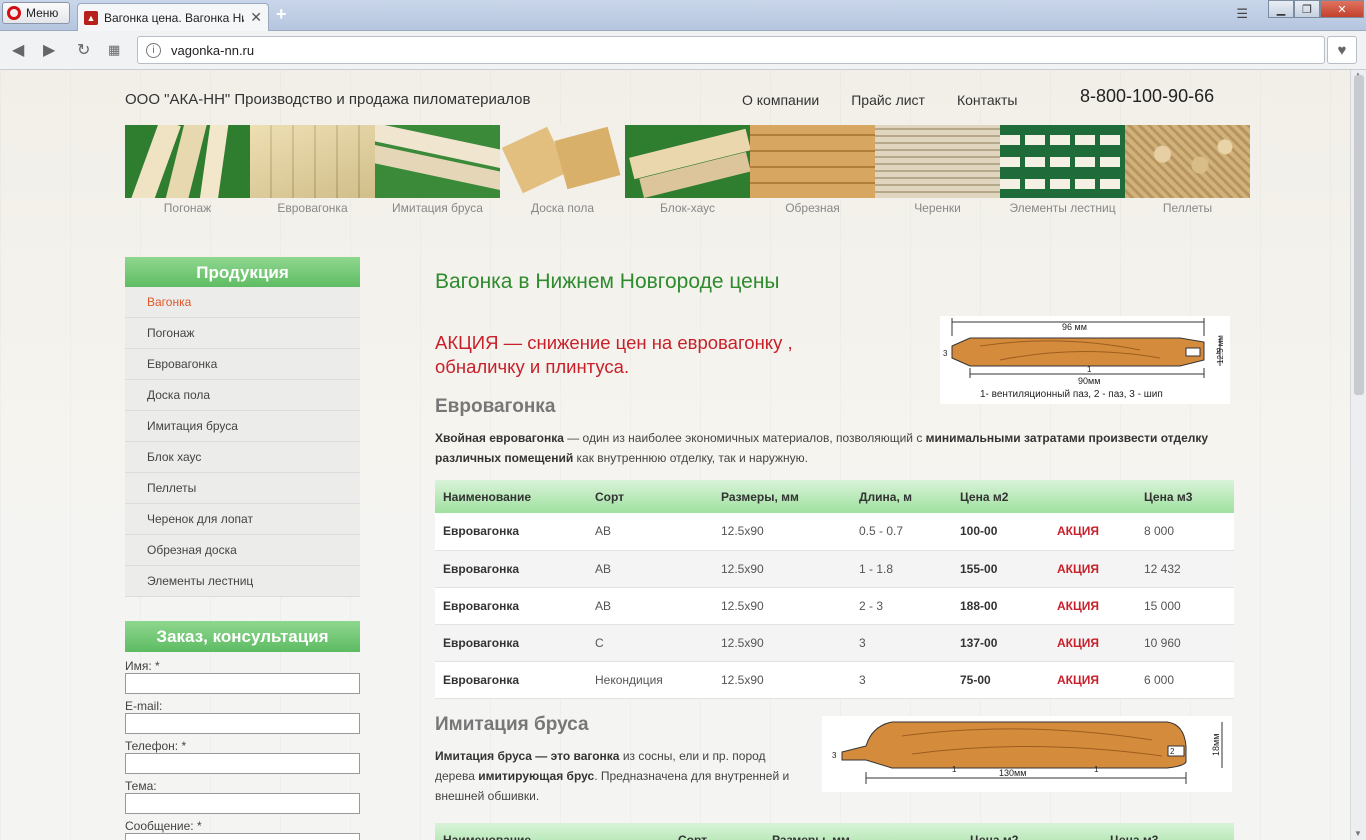 Image resolution: width=1366 pixels, height=840 pixels. I want to click on category-doska-pola: Доска пола, so click(562, 170).